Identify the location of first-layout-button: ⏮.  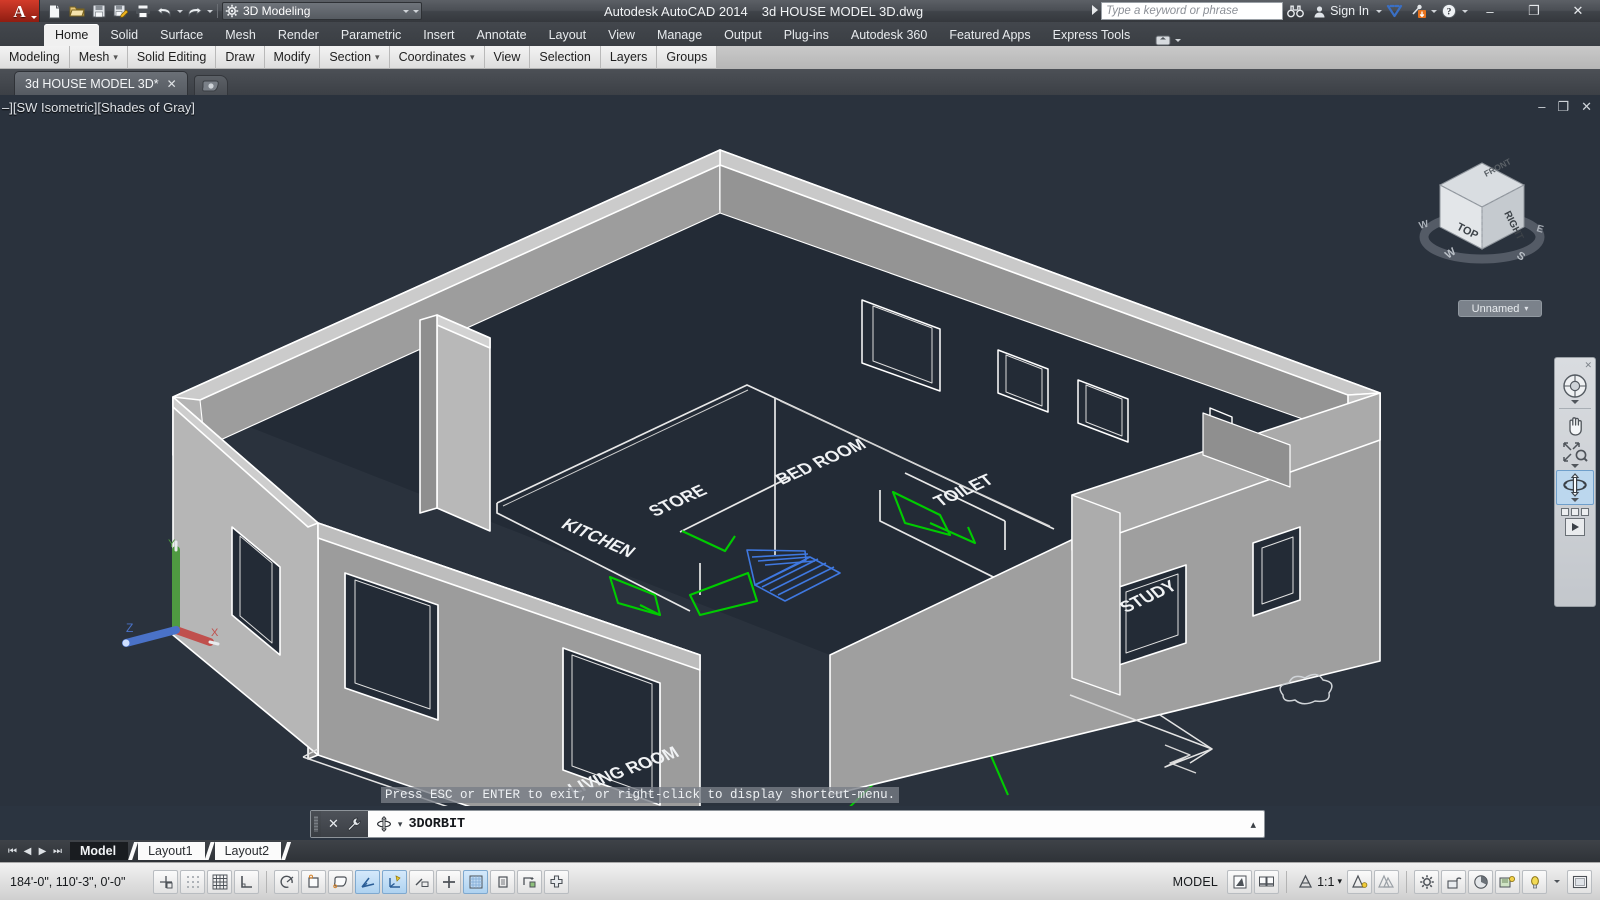
(12, 851).